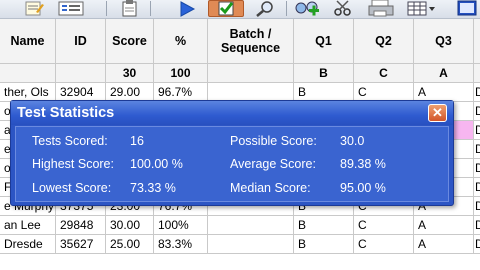 The height and width of the screenshot is (270, 480). What do you see at coordinates (181, 244) in the screenshot?
I see `cell-percent: 83.3%` at bounding box center [181, 244].